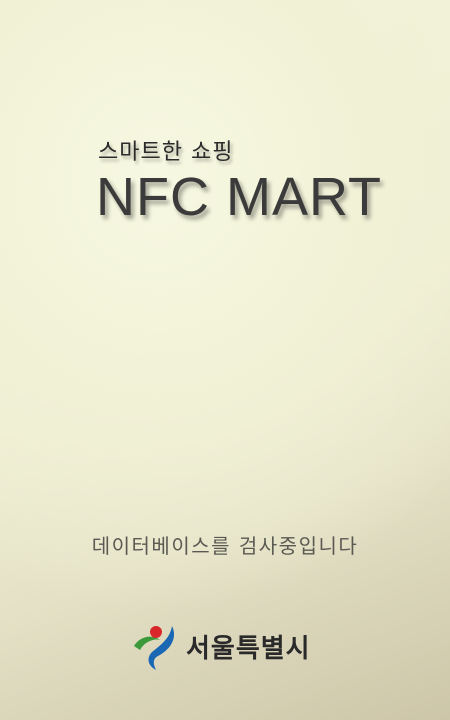 The image size is (450, 720). What do you see at coordinates (154, 648) in the screenshot?
I see `seoul-city-symbol-icon` at bounding box center [154, 648].